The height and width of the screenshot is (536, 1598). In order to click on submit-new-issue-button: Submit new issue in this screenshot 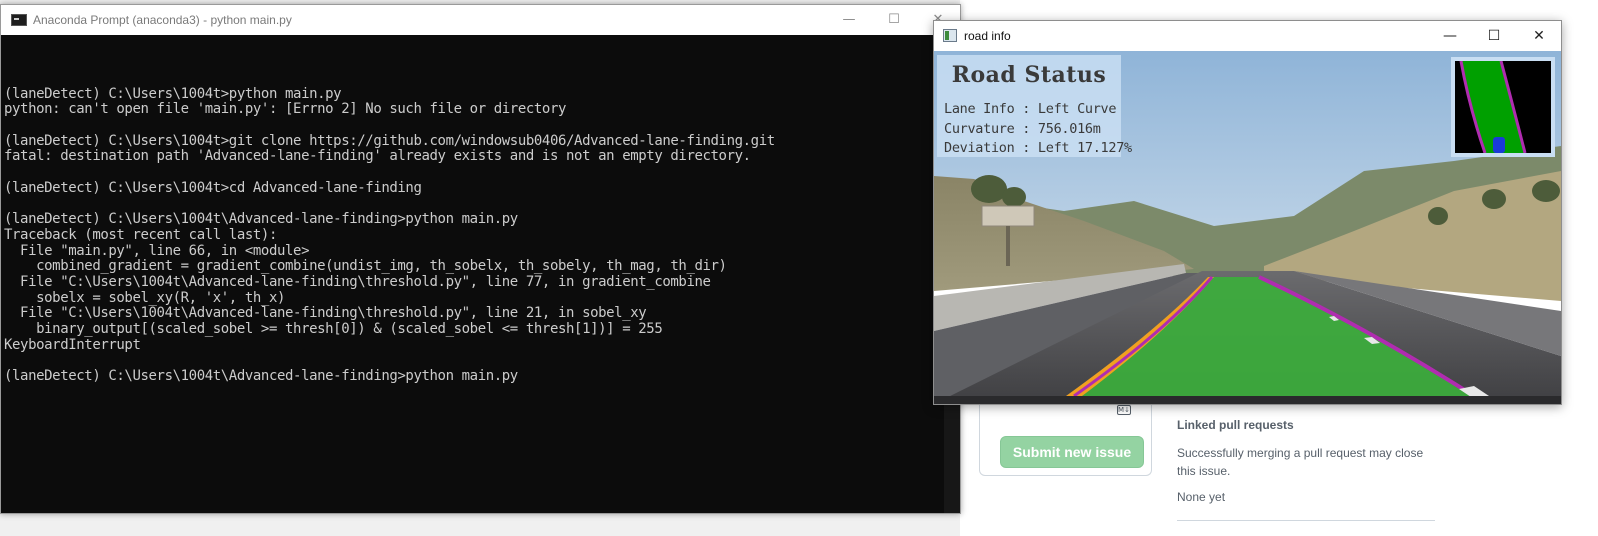, I will do `click(1072, 452)`.